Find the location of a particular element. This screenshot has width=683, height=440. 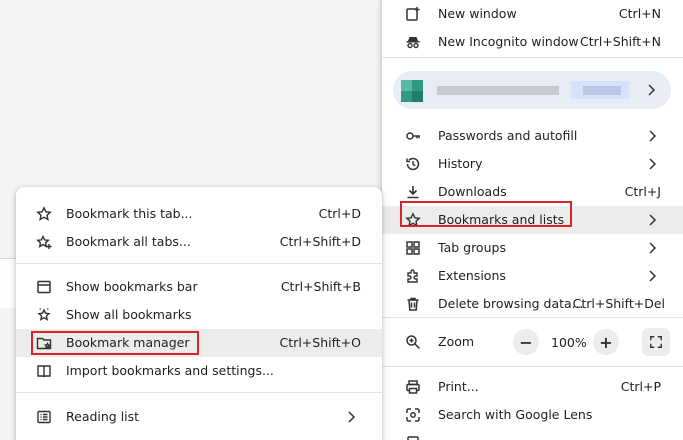

menu-item-icon is located at coordinates (413, 437).